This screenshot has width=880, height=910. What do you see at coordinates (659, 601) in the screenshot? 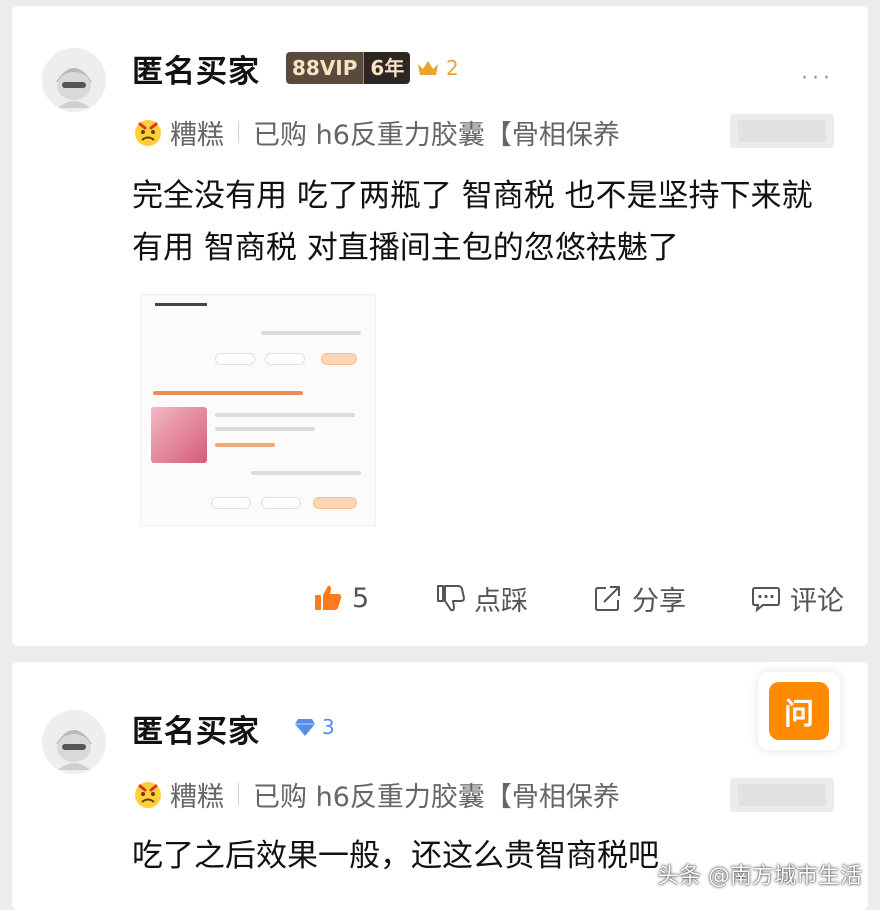
I see `share-label: 分享` at bounding box center [659, 601].